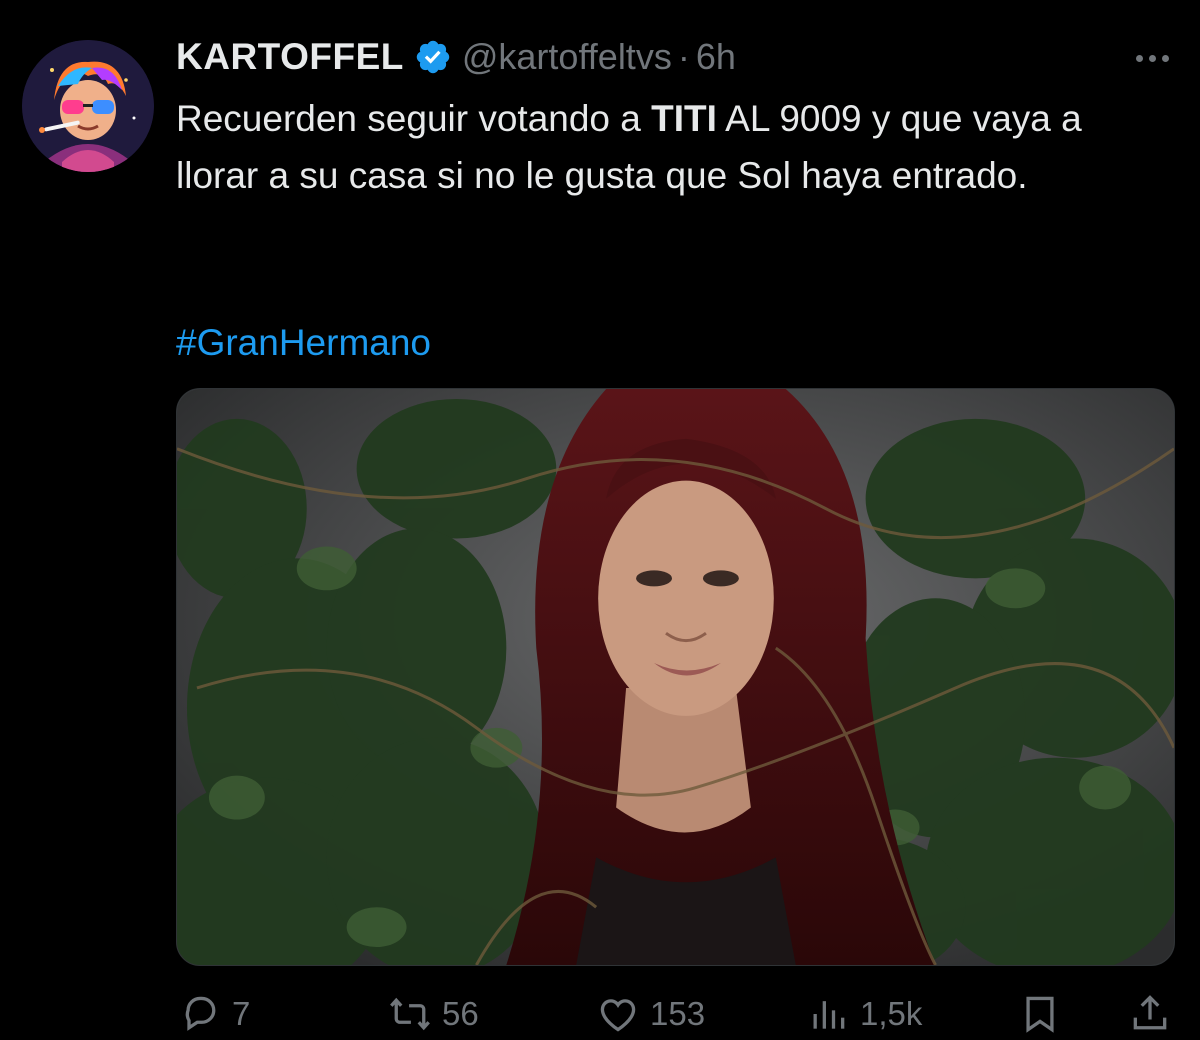 This screenshot has height=1040, width=1200. Describe the element at coordinates (200, 1013) in the screenshot. I see `reply-icon` at that location.